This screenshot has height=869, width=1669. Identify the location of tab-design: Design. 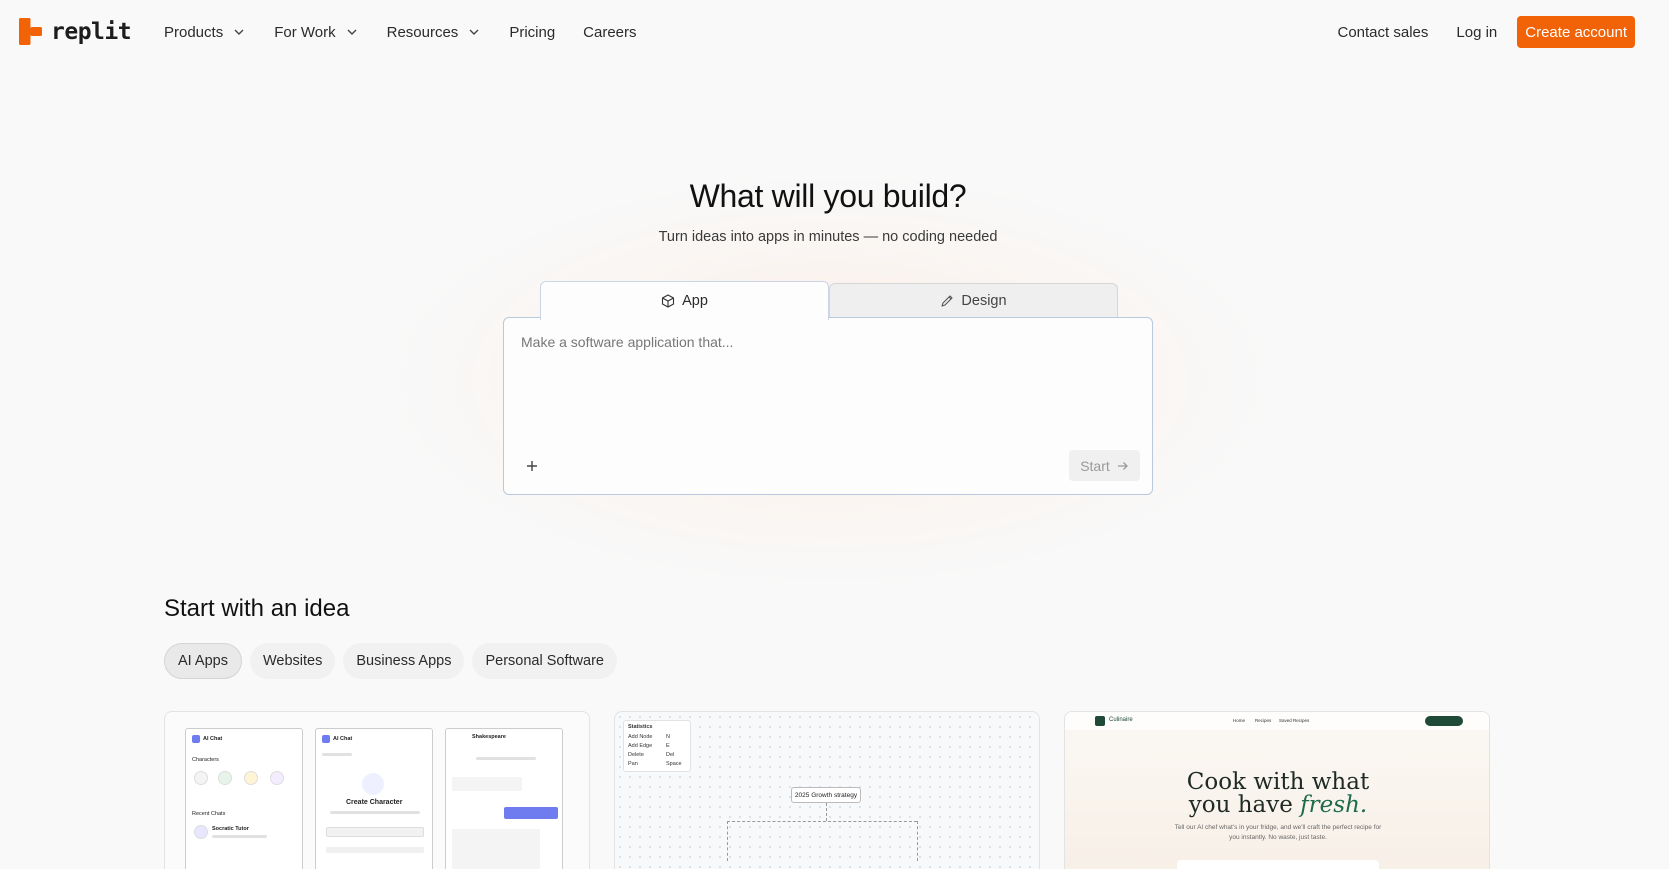
(973, 300).